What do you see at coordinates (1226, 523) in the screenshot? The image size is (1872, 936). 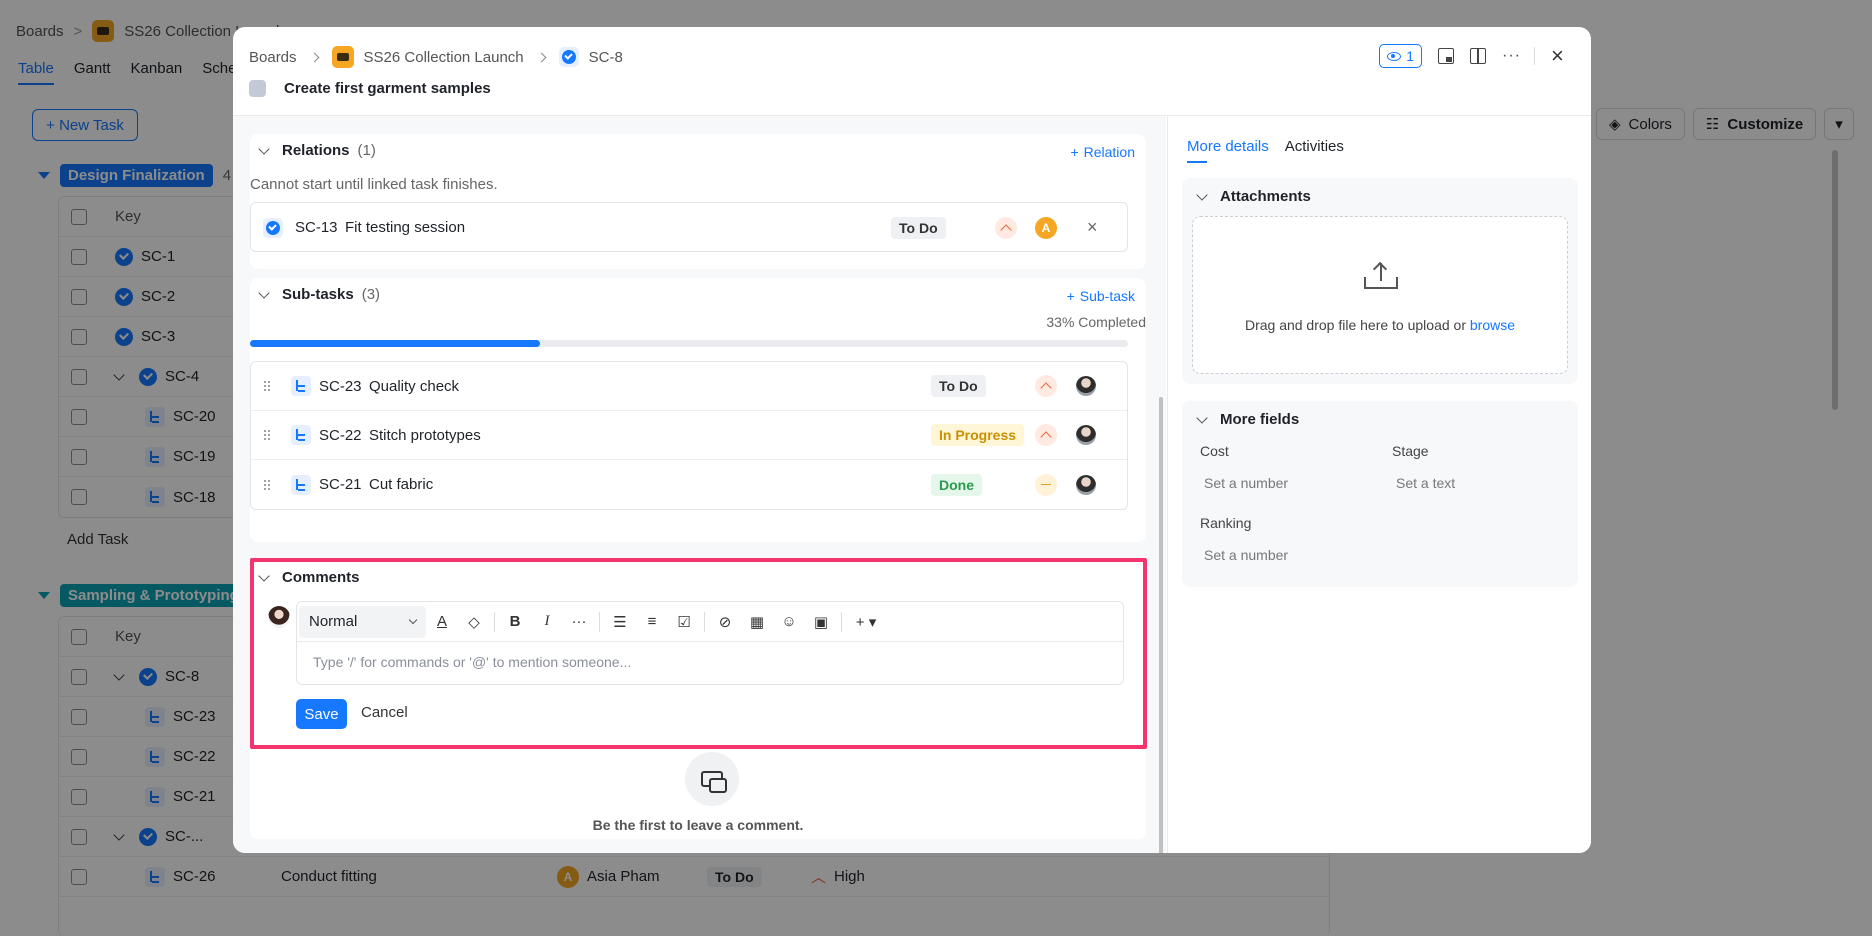 I see `field-label-ranking: Ranking` at bounding box center [1226, 523].